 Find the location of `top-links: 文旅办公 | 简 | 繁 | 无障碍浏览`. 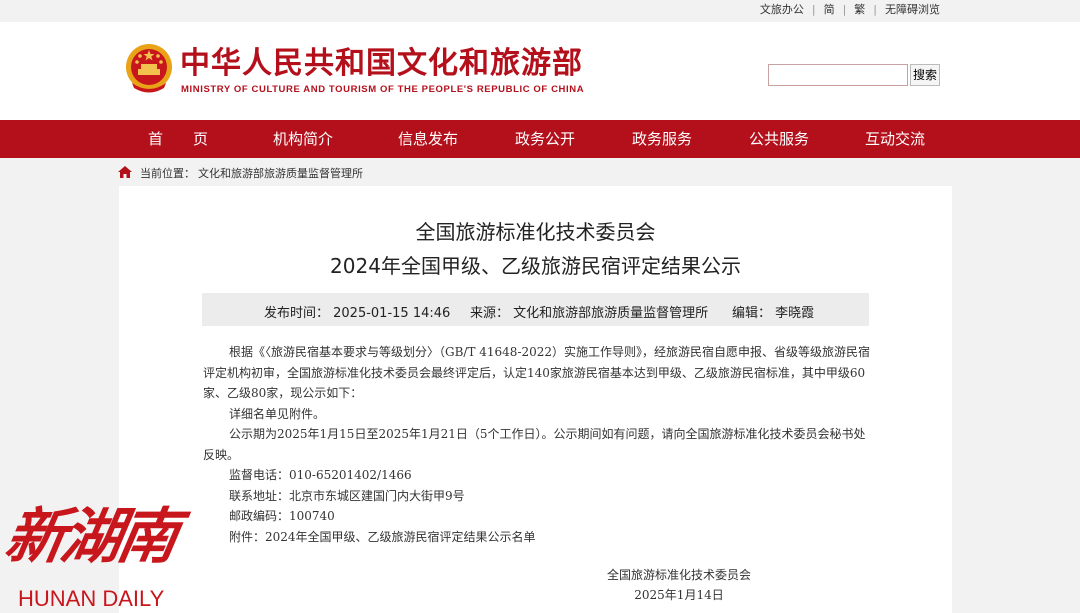

top-links: 文旅办公 | 简 | 繁 | 无障碍浏览 is located at coordinates (850, 9).